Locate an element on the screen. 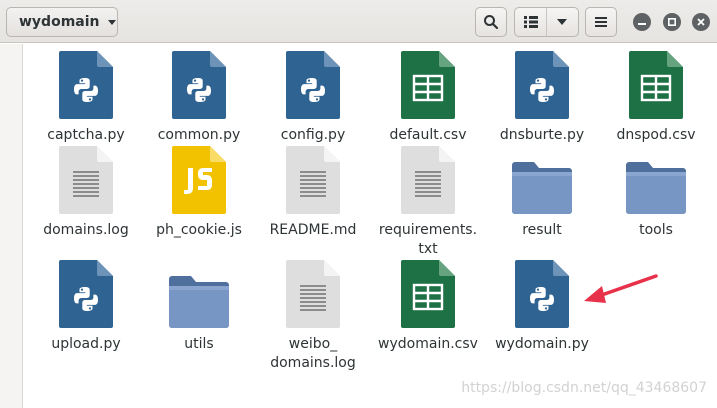 This screenshot has width=717, height=408. file-name: upload.py is located at coordinates (86, 344).